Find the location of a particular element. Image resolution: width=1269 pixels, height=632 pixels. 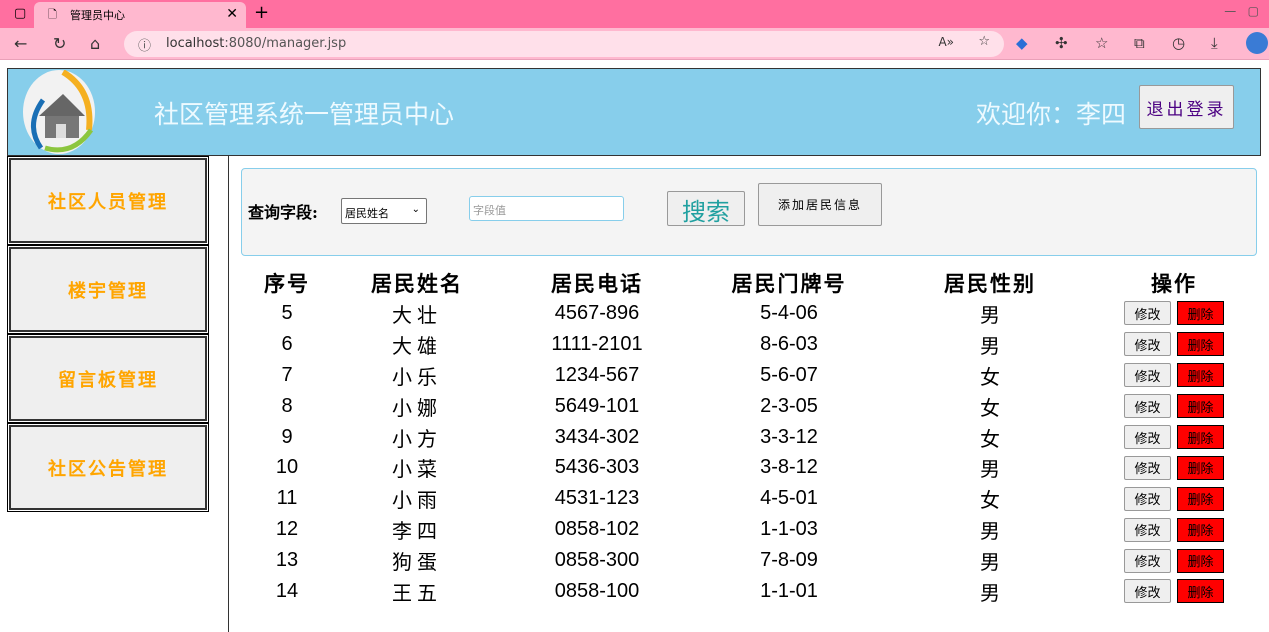

table-cell: 3434-302 is located at coordinates (597, 436).